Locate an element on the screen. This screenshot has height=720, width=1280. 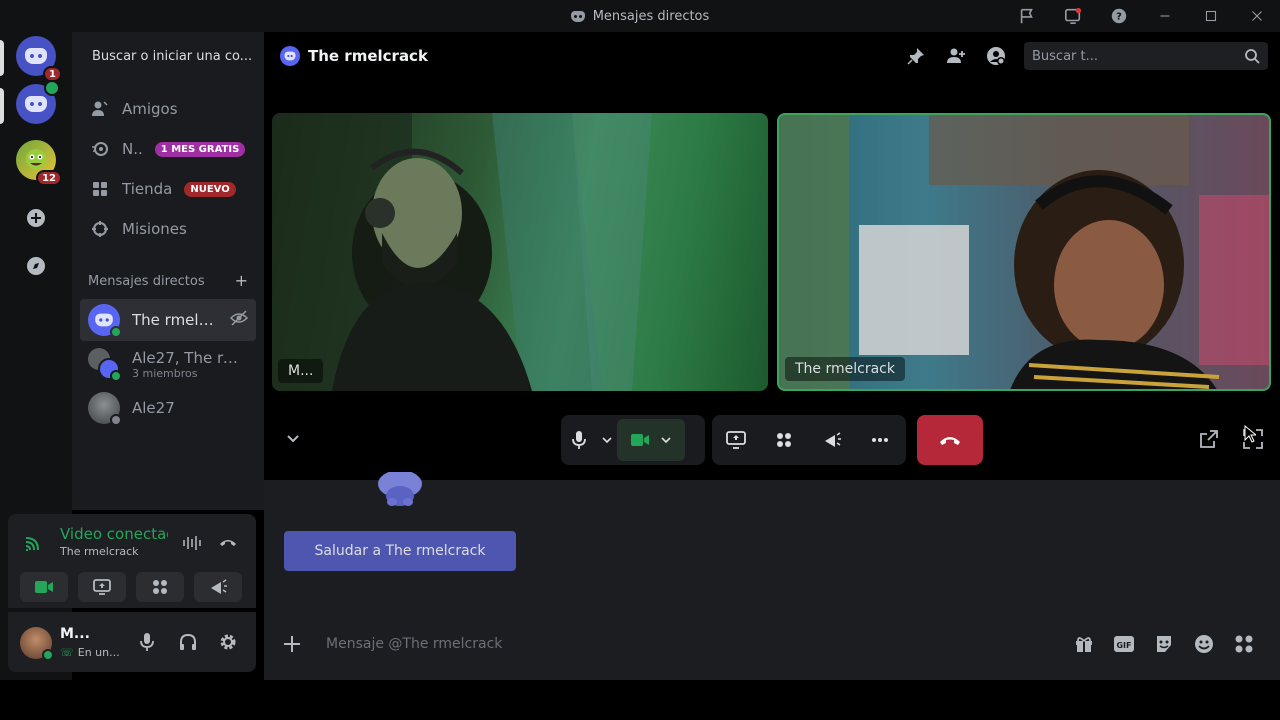
add-server-button is located at coordinates (36, 218).